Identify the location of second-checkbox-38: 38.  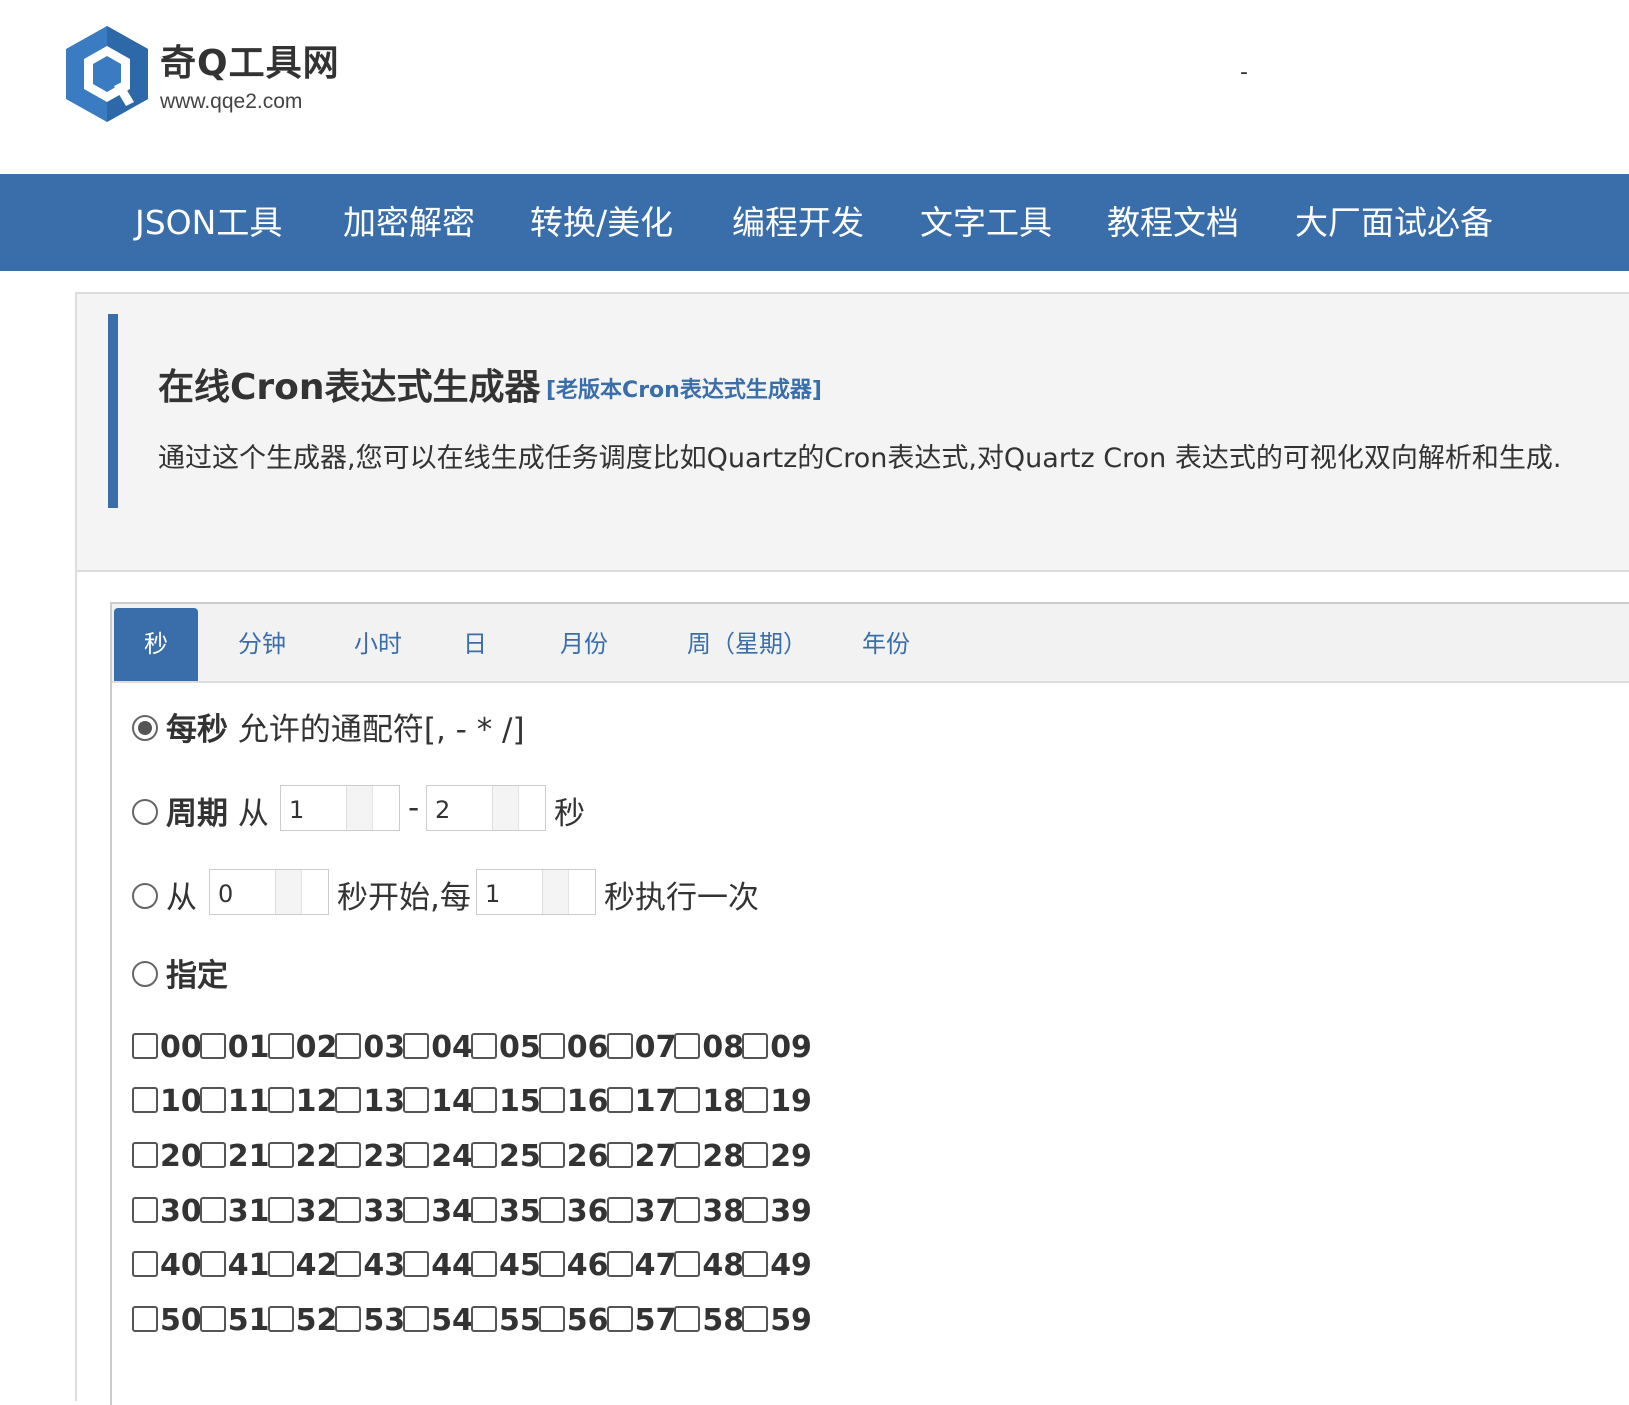
(709, 1214).